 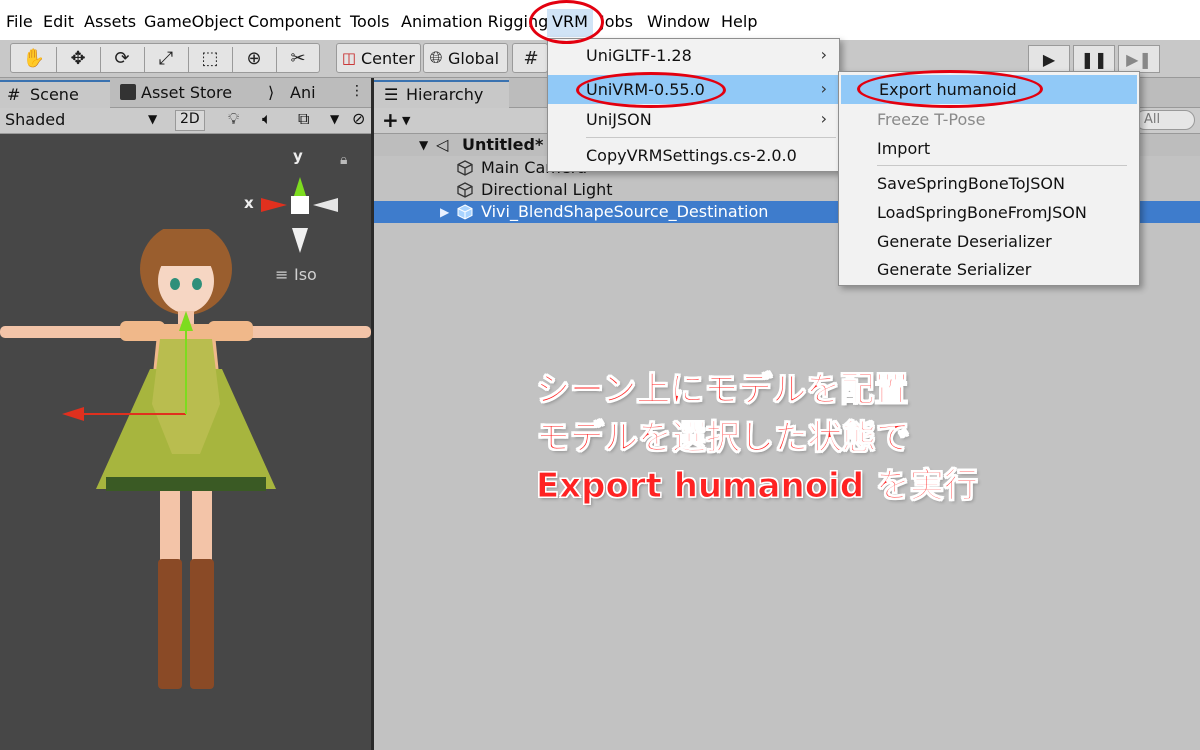 What do you see at coordinates (465, 58) in the screenshot?
I see `pivot-global-button: 🌐︎ Global` at bounding box center [465, 58].